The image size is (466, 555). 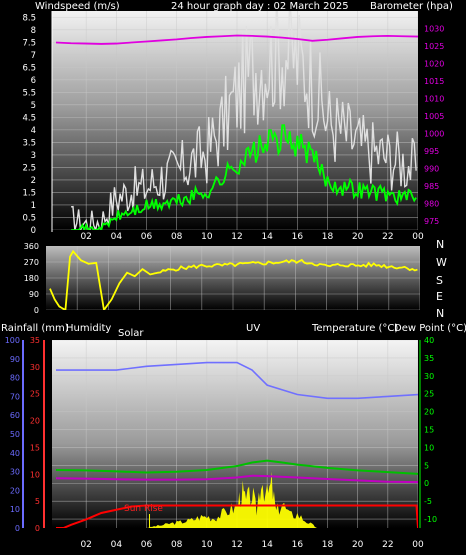 I want to click on wind-y-tick-label: 5, so click(x=33, y=106).